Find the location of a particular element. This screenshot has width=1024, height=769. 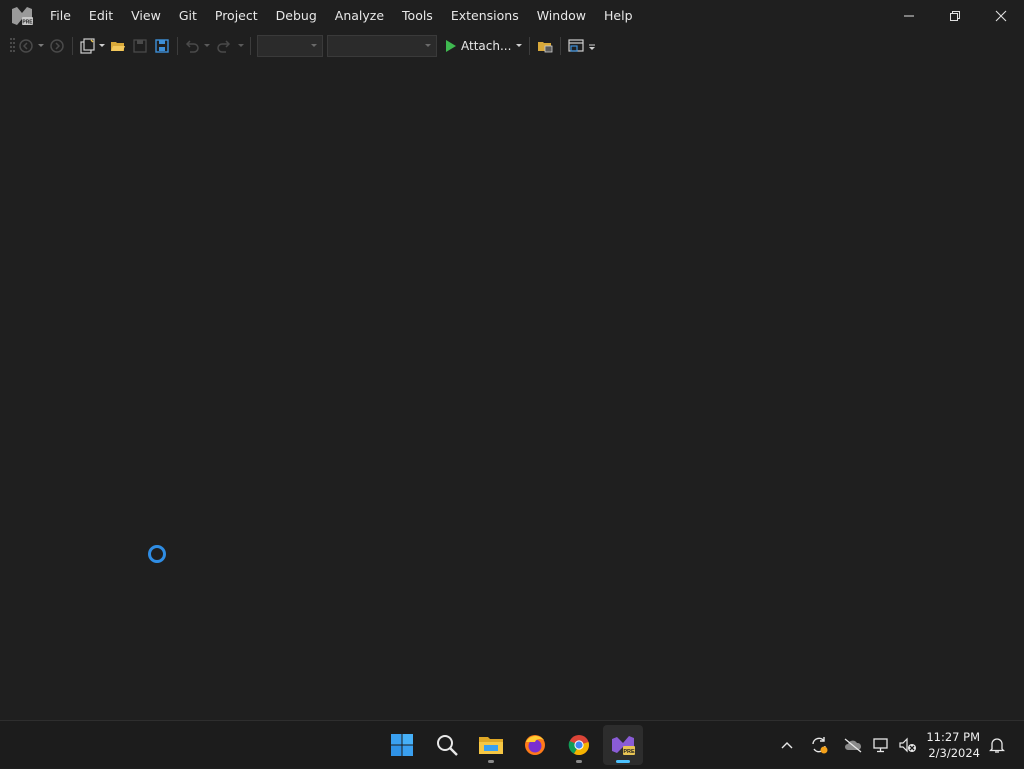

window-layout-button is located at coordinates (576, 46).